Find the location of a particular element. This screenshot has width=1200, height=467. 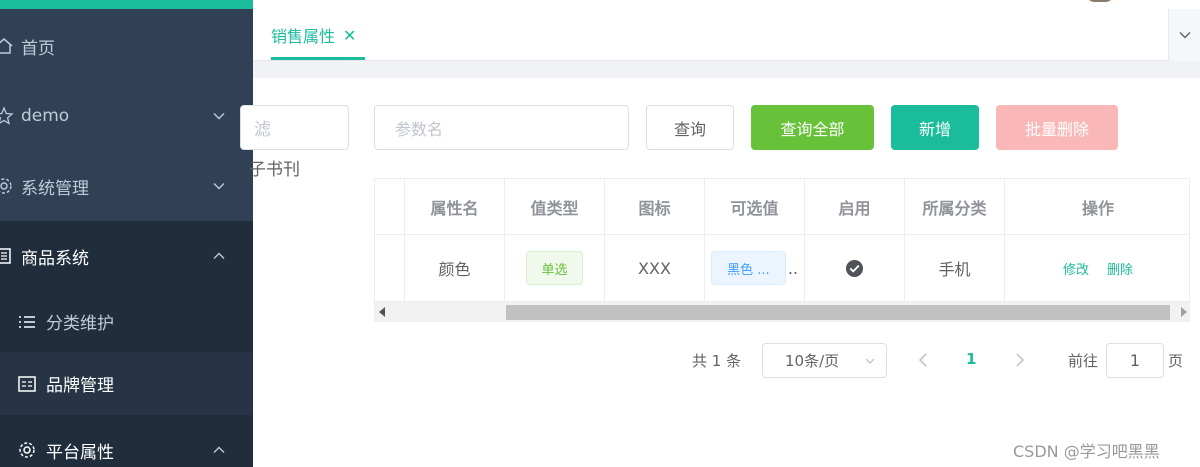

sidebar-item-demo: demo is located at coordinates (126, 116).